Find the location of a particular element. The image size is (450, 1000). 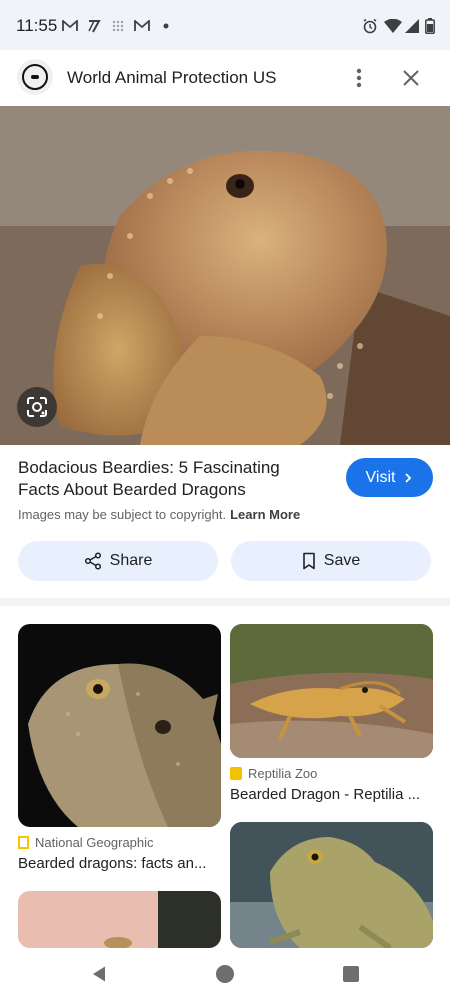

grid-icon is located at coordinates (118, 26).